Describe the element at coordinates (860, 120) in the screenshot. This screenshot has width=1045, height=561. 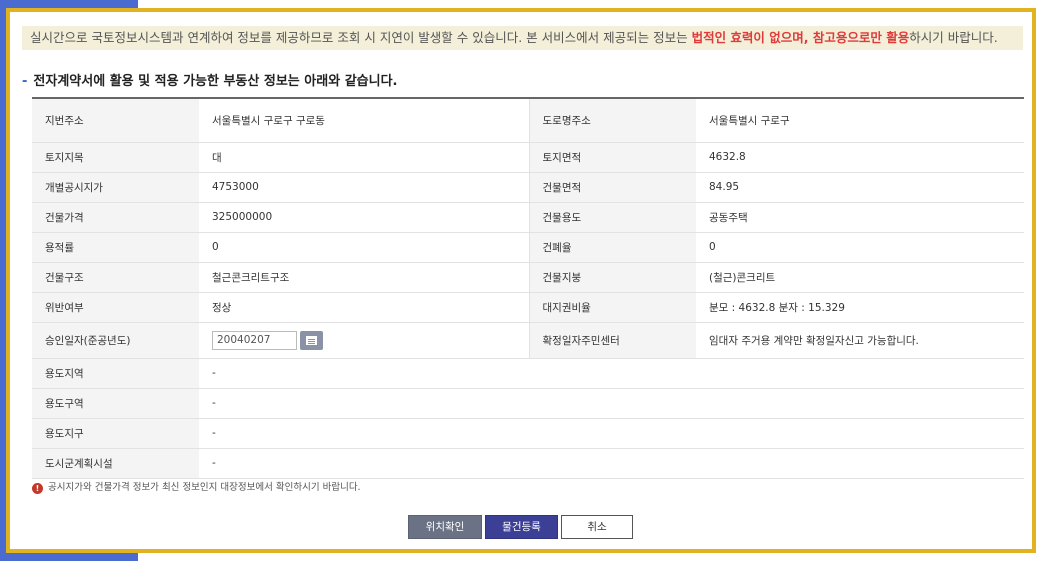
I see `value-road-address: 서울특별시 구로구` at that location.